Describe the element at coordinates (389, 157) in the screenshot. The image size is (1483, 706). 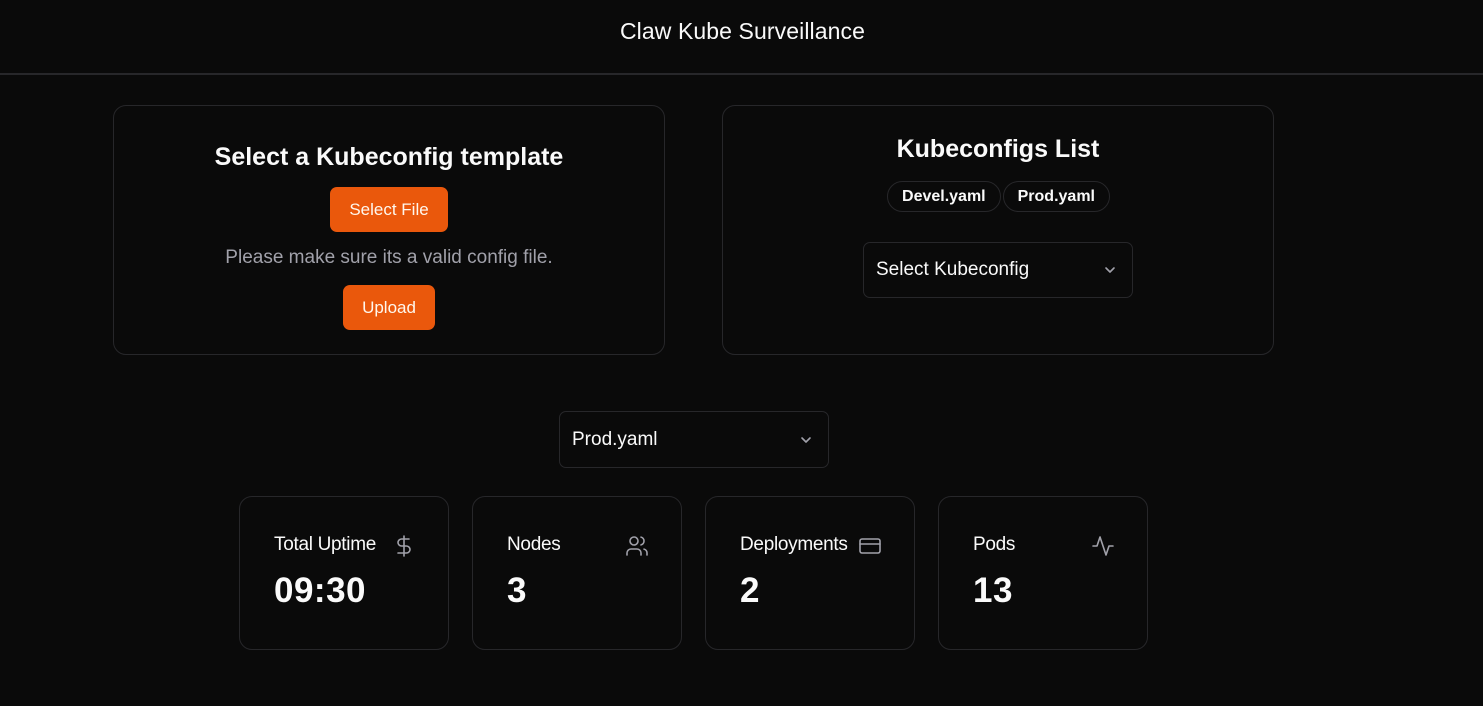
I see `upload-card-title: Select a Kubeconfig template` at that location.